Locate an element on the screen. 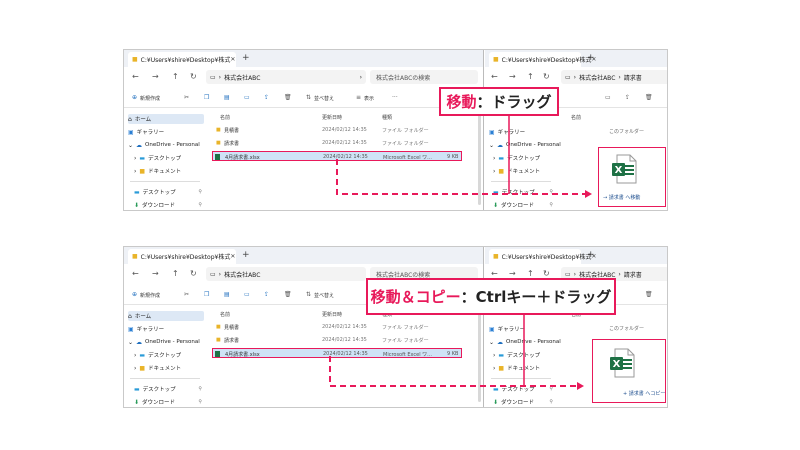  callout-text: ：ドラッグ is located at coordinates (514, 102).